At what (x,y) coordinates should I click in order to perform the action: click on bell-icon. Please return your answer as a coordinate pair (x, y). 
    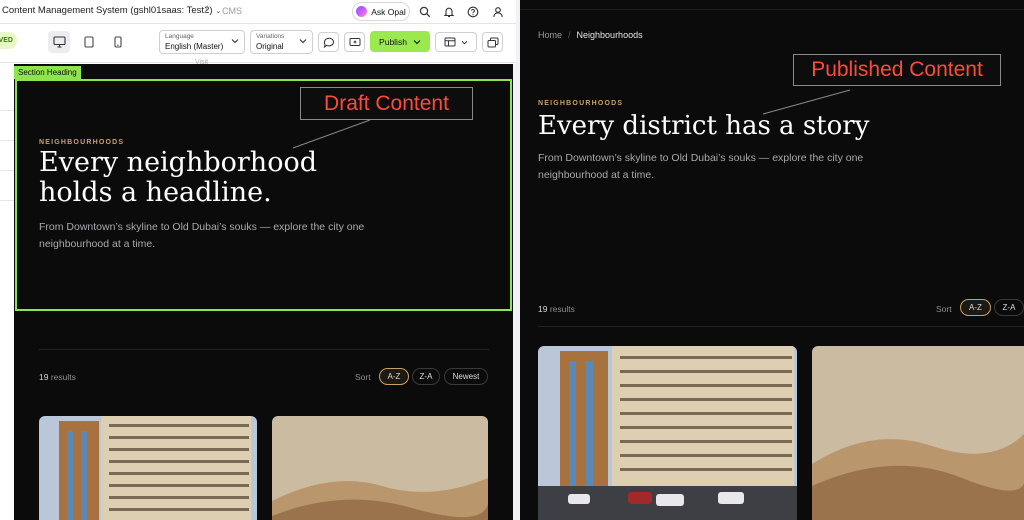
    Looking at the image, I should click on (449, 12).